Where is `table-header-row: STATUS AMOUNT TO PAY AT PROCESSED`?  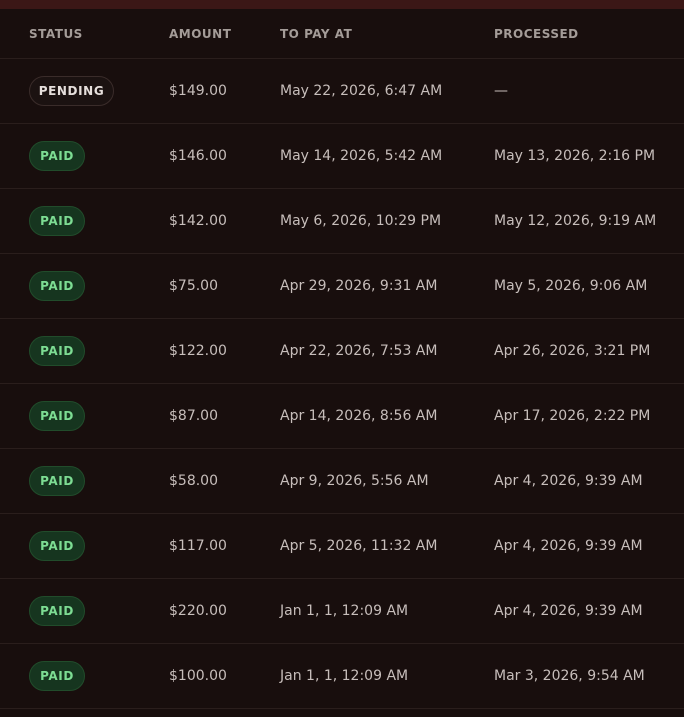 table-header-row: STATUS AMOUNT TO PAY AT PROCESSED is located at coordinates (342, 34).